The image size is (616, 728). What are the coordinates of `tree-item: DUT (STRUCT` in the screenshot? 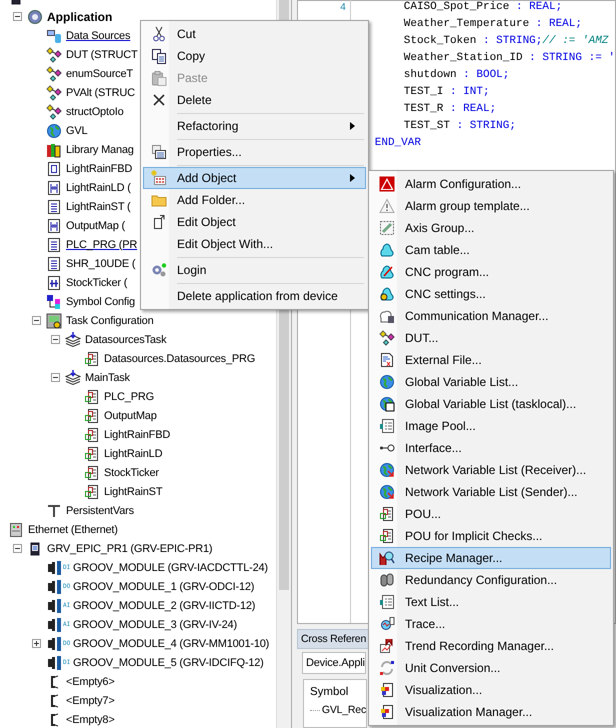 It's located at (92, 54).